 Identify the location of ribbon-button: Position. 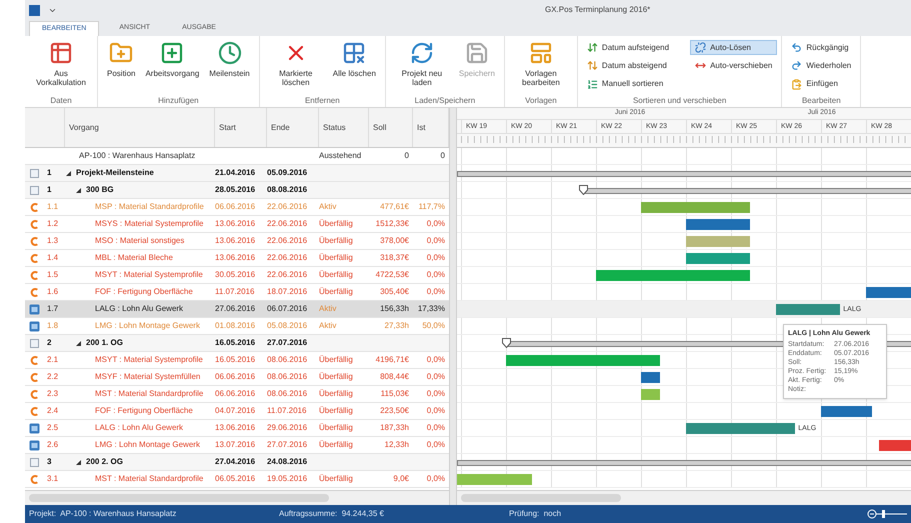
(121, 57).